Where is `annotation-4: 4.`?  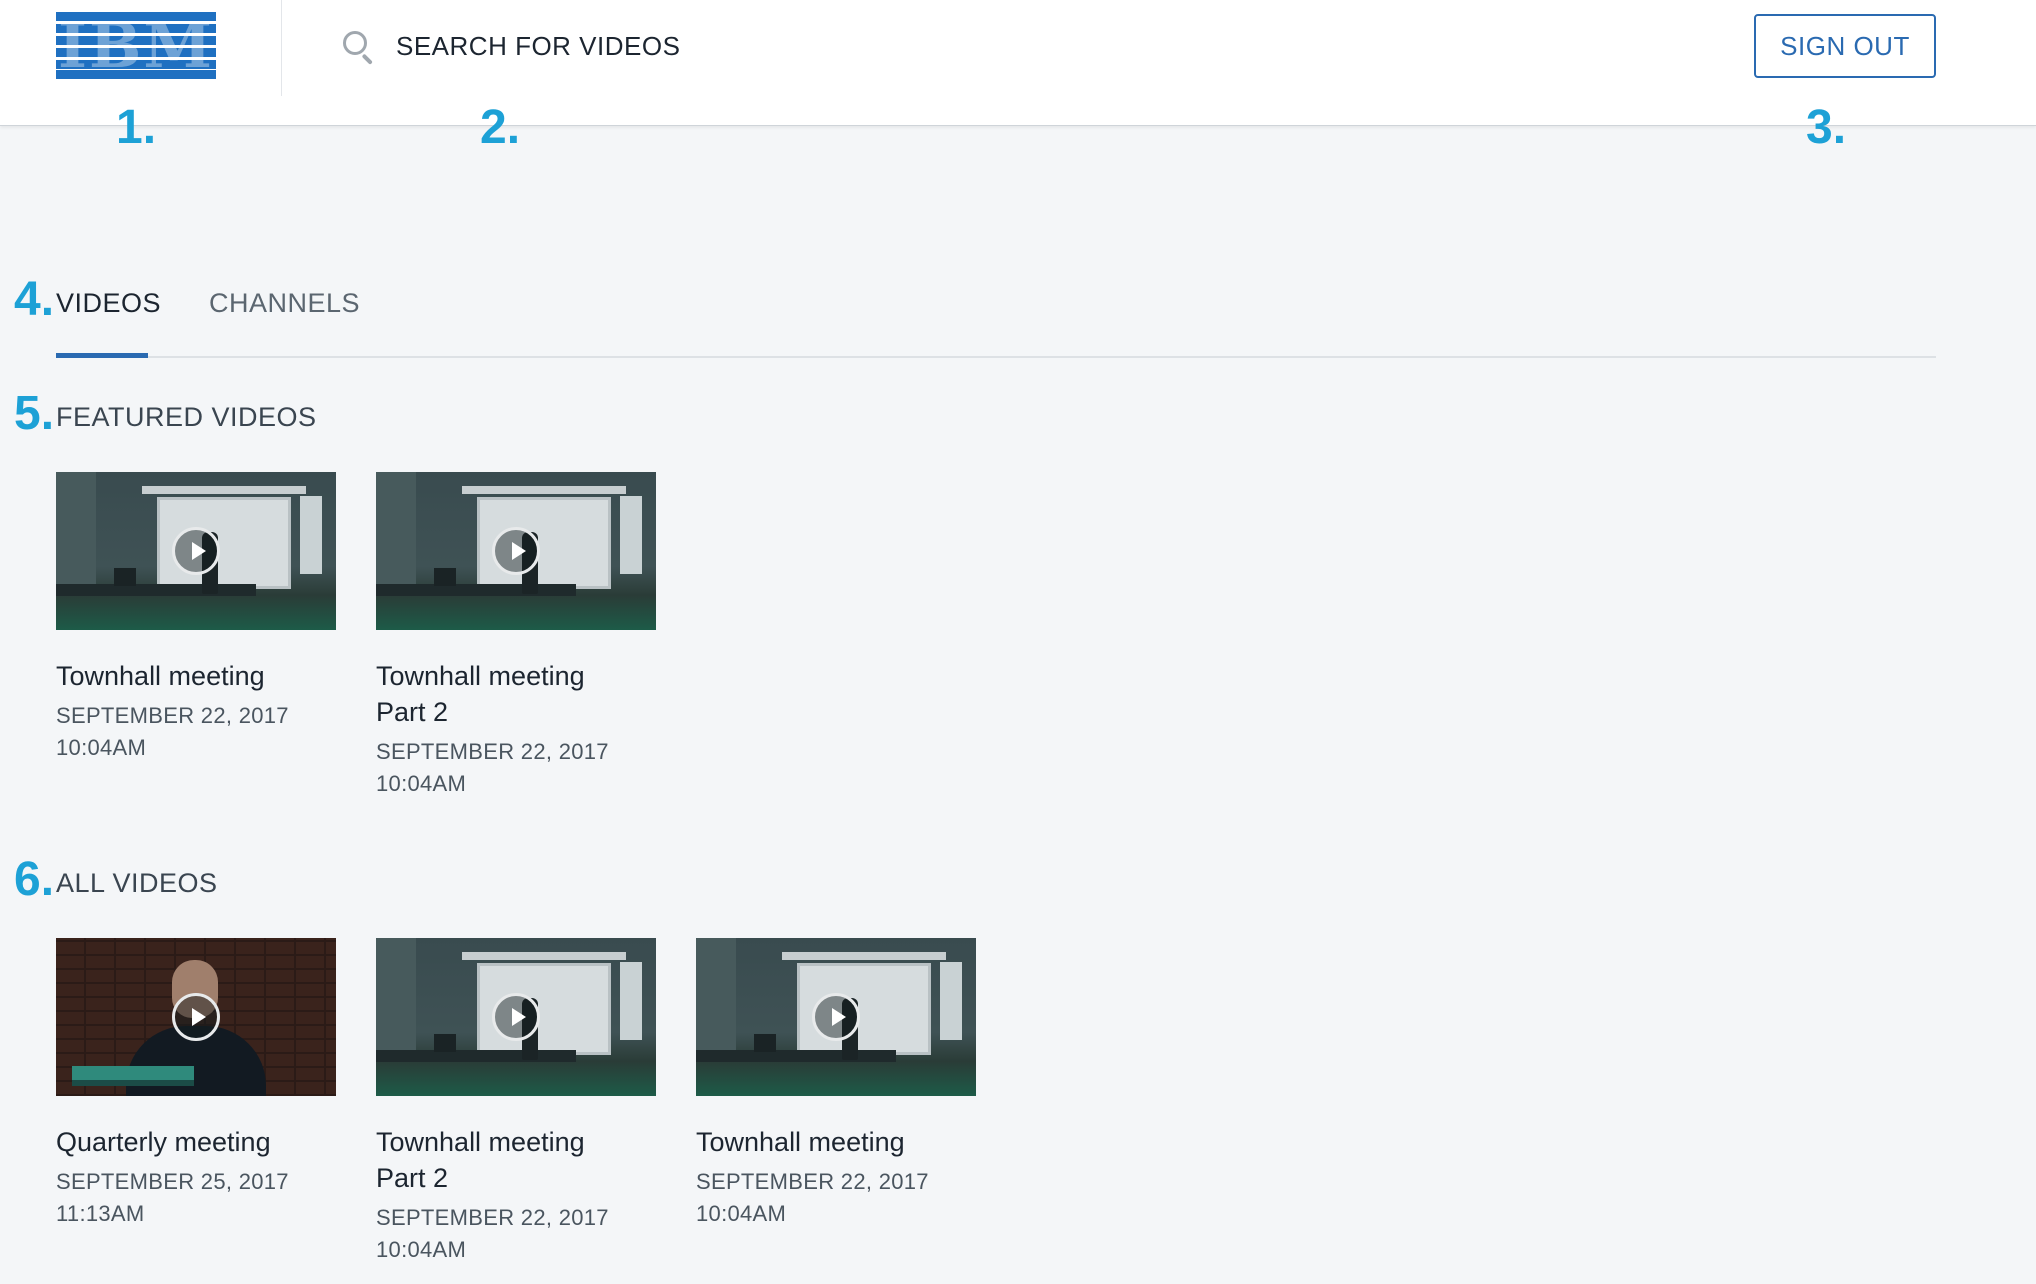
annotation-4: 4. is located at coordinates (34, 299).